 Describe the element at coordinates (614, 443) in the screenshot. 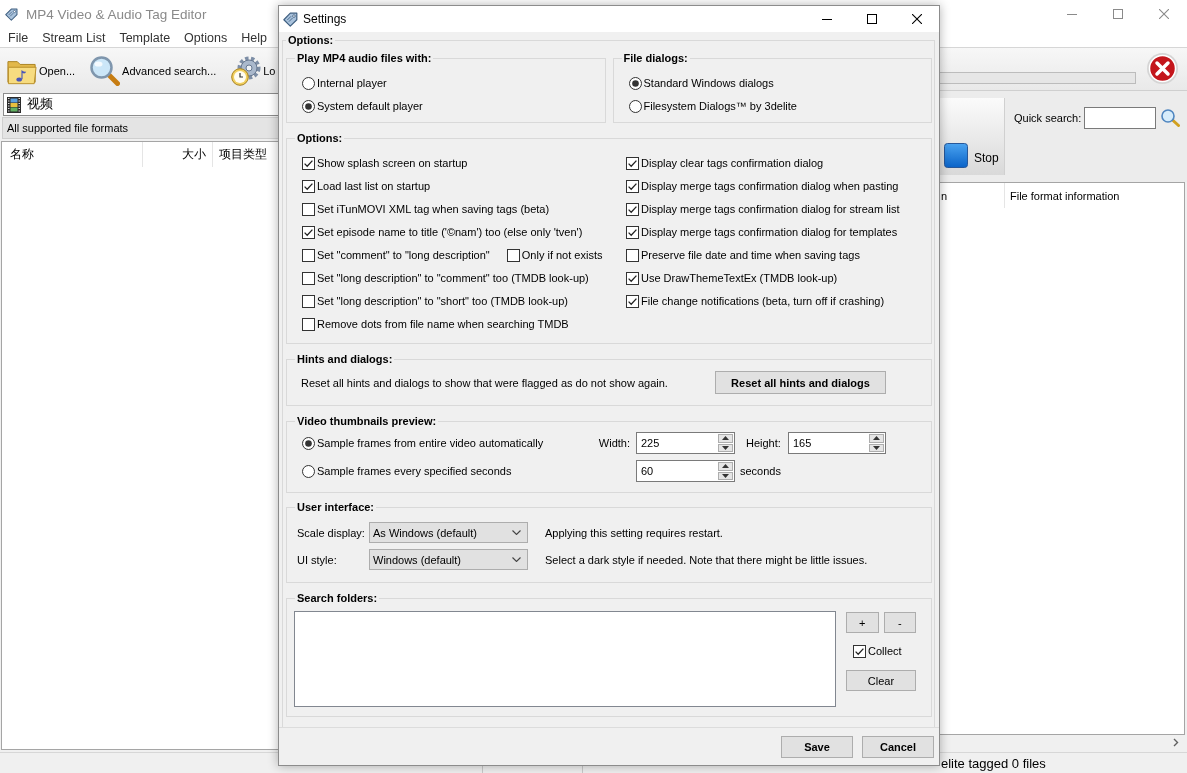

I see `field-label: Width:` at that location.